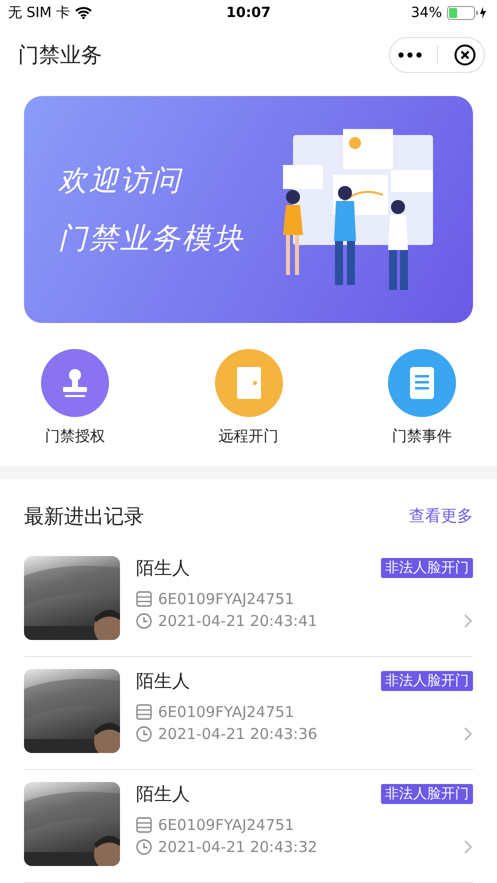  What do you see at coordinates (39, 13) in the screenshot?
I see `carrier-text: 无 SIM 卡` at bounding box center [39, 13].